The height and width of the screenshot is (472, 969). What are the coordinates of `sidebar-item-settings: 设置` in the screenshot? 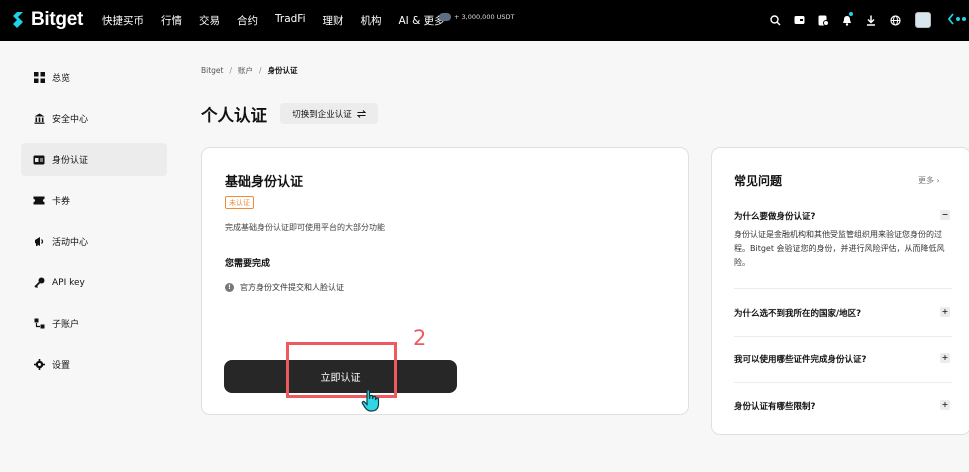 It's located at (94, 364).